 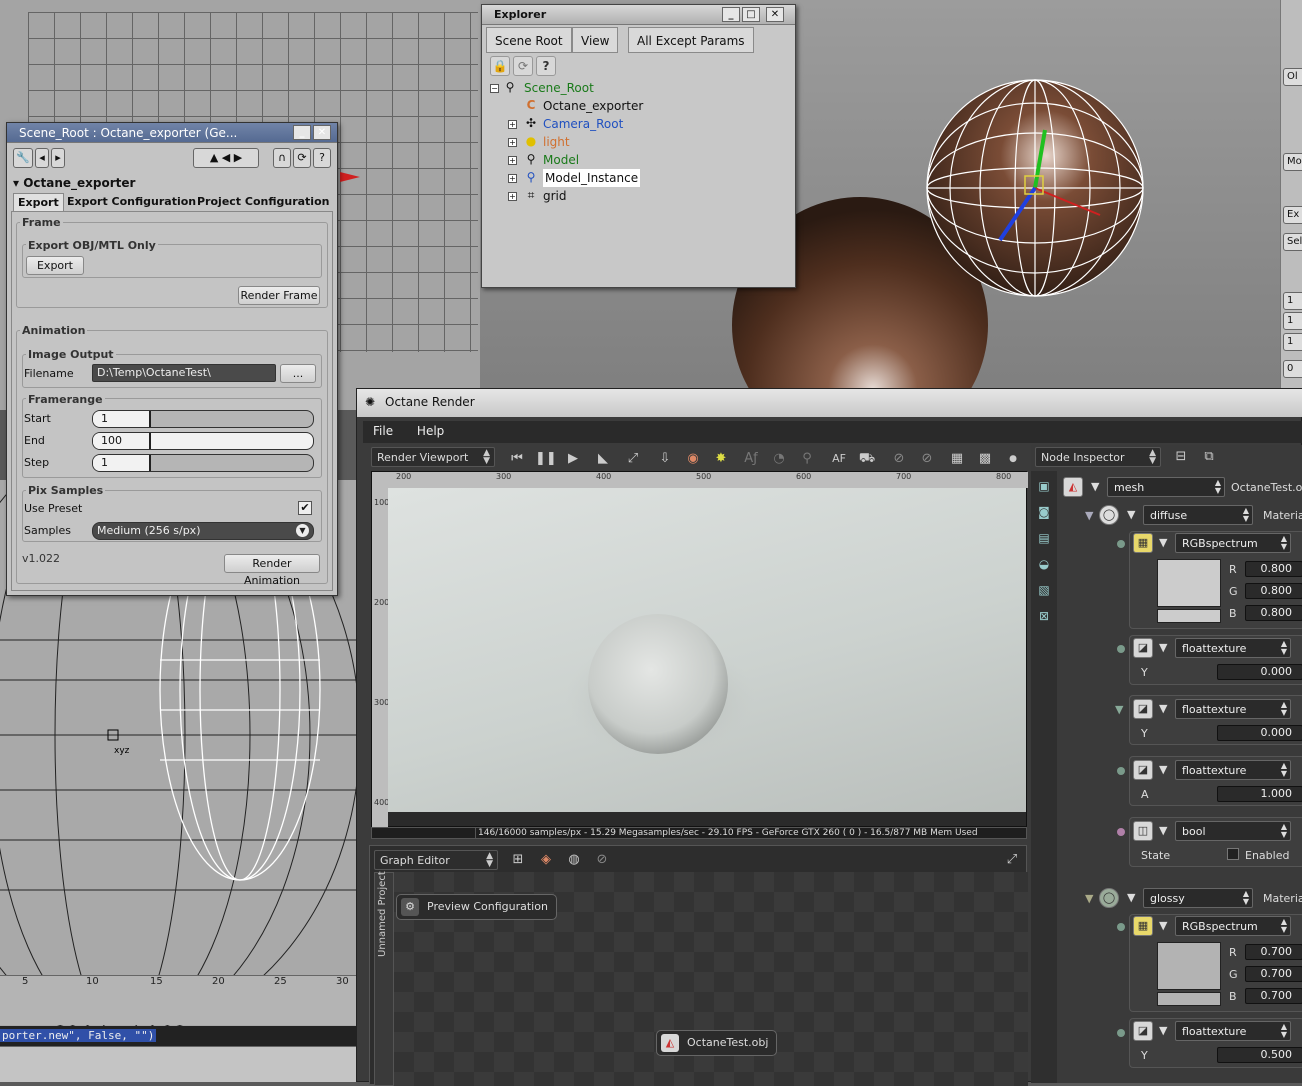 What do you see at coordinates (1273, 974) in the screenshot?
I see `rgb2-g-field: 0.700` at bounding box center [1273, 974].